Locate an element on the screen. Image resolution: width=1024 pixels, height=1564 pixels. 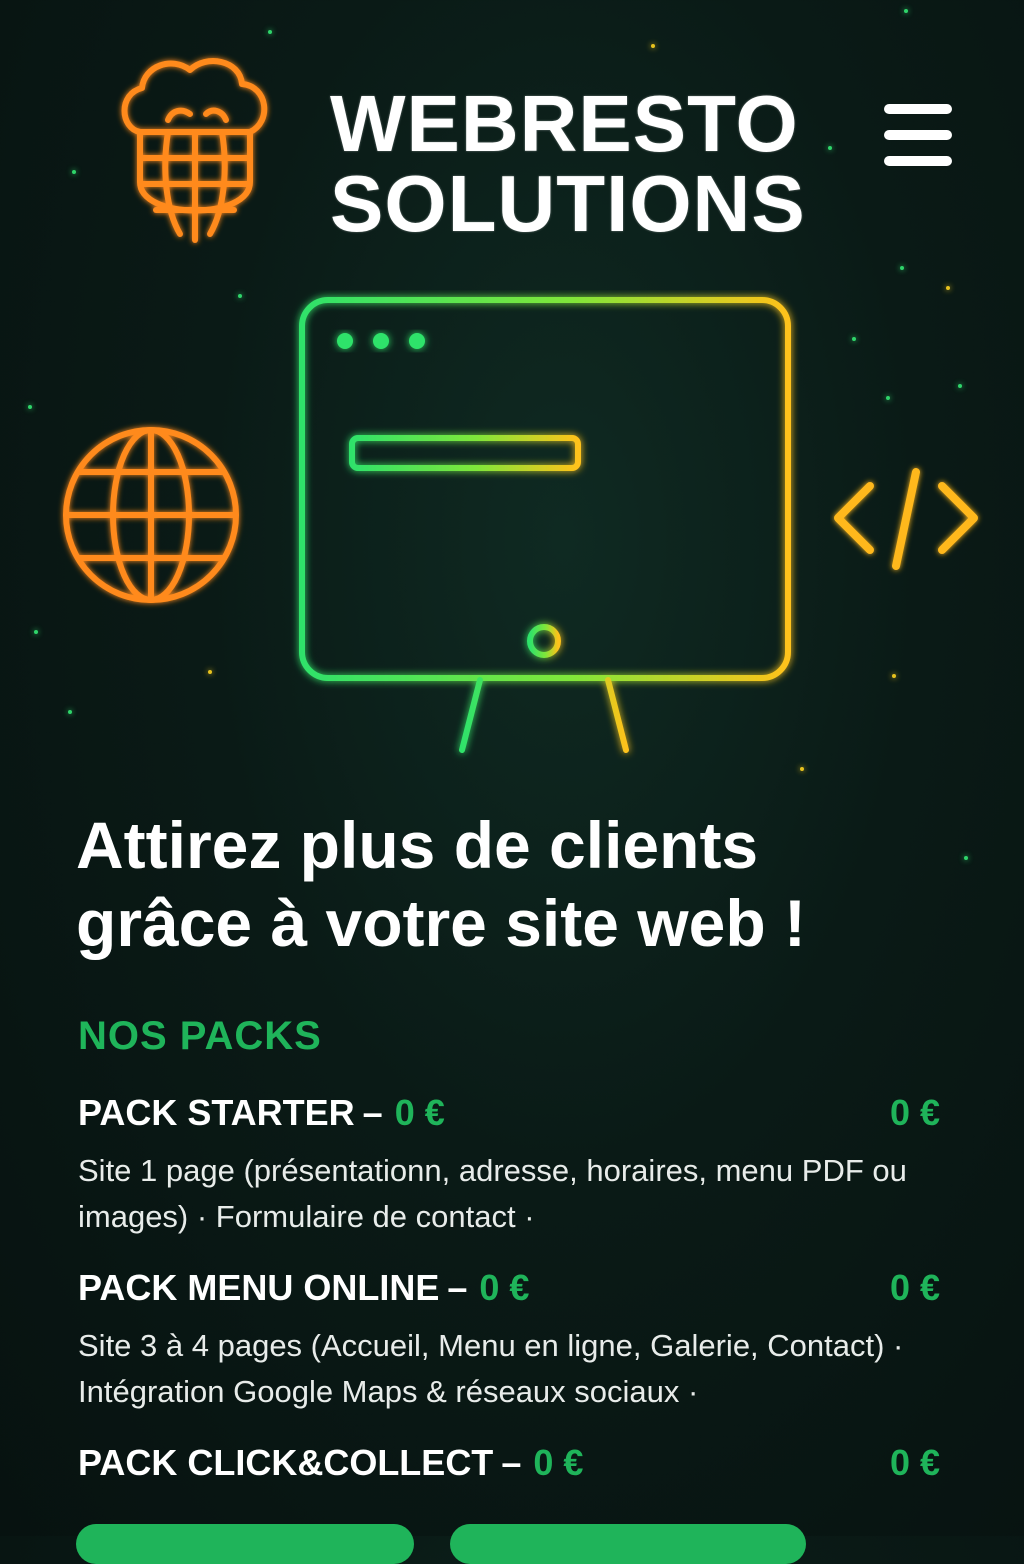
pack-name: PACK STARTER is located at coordinates (216, 1112).